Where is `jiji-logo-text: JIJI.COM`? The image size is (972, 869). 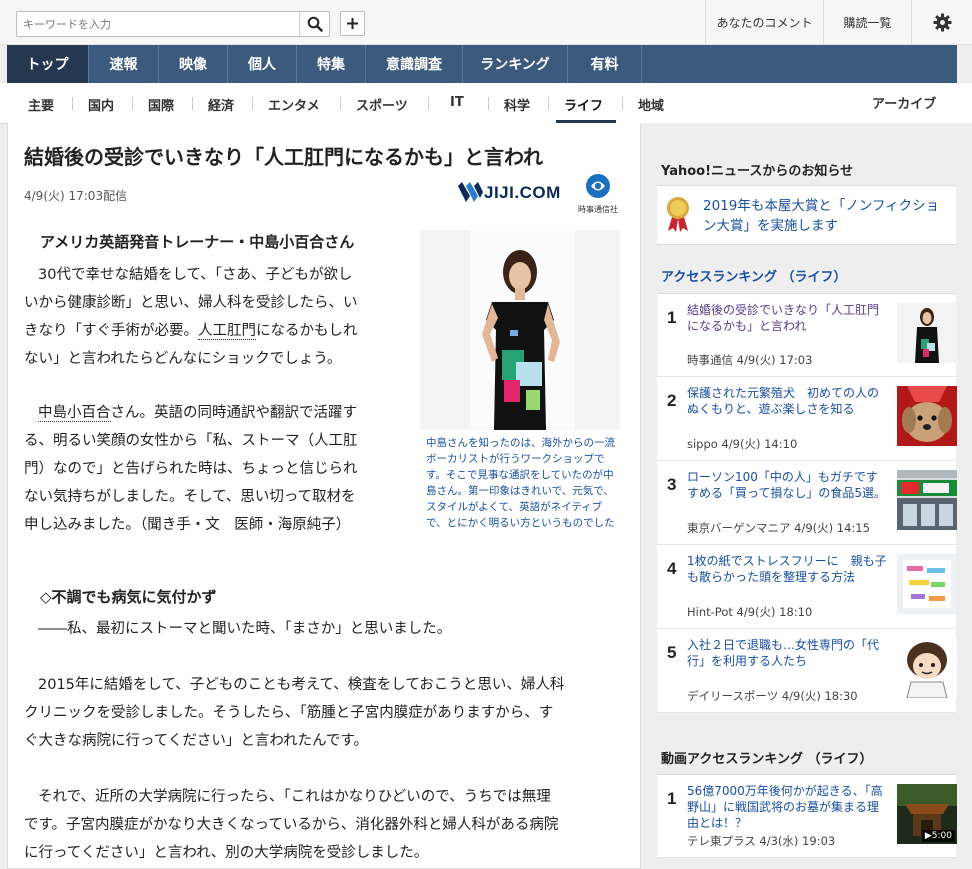
jiji-logo-text: JIJI.COM is located at coordinates (522, 192).